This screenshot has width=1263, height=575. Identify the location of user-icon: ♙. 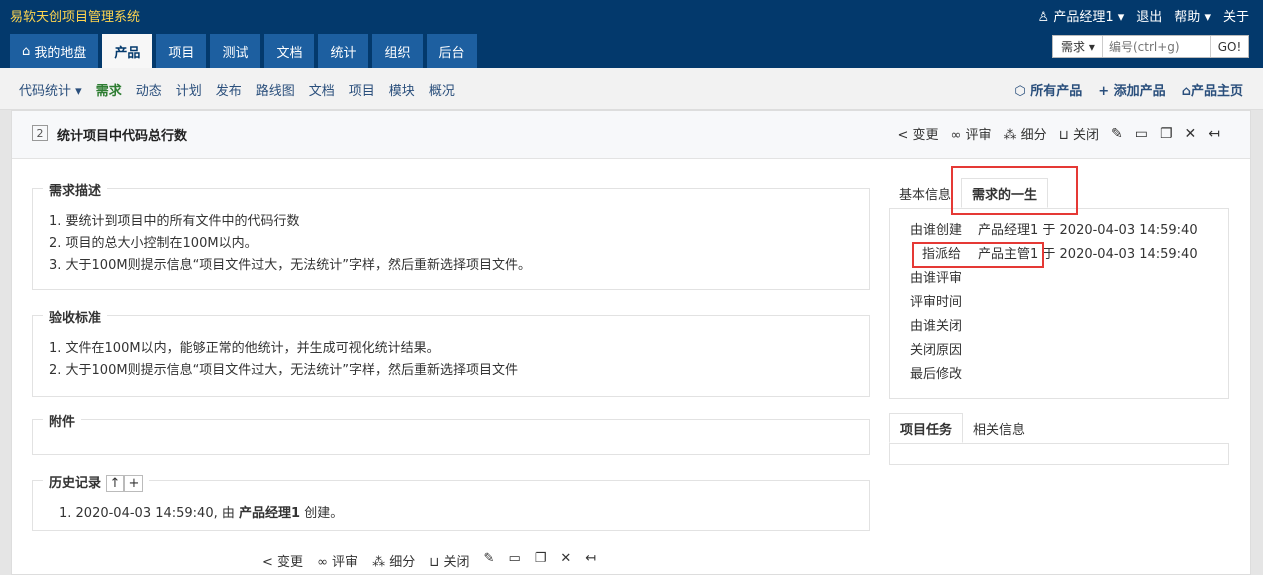
(1043, 17).